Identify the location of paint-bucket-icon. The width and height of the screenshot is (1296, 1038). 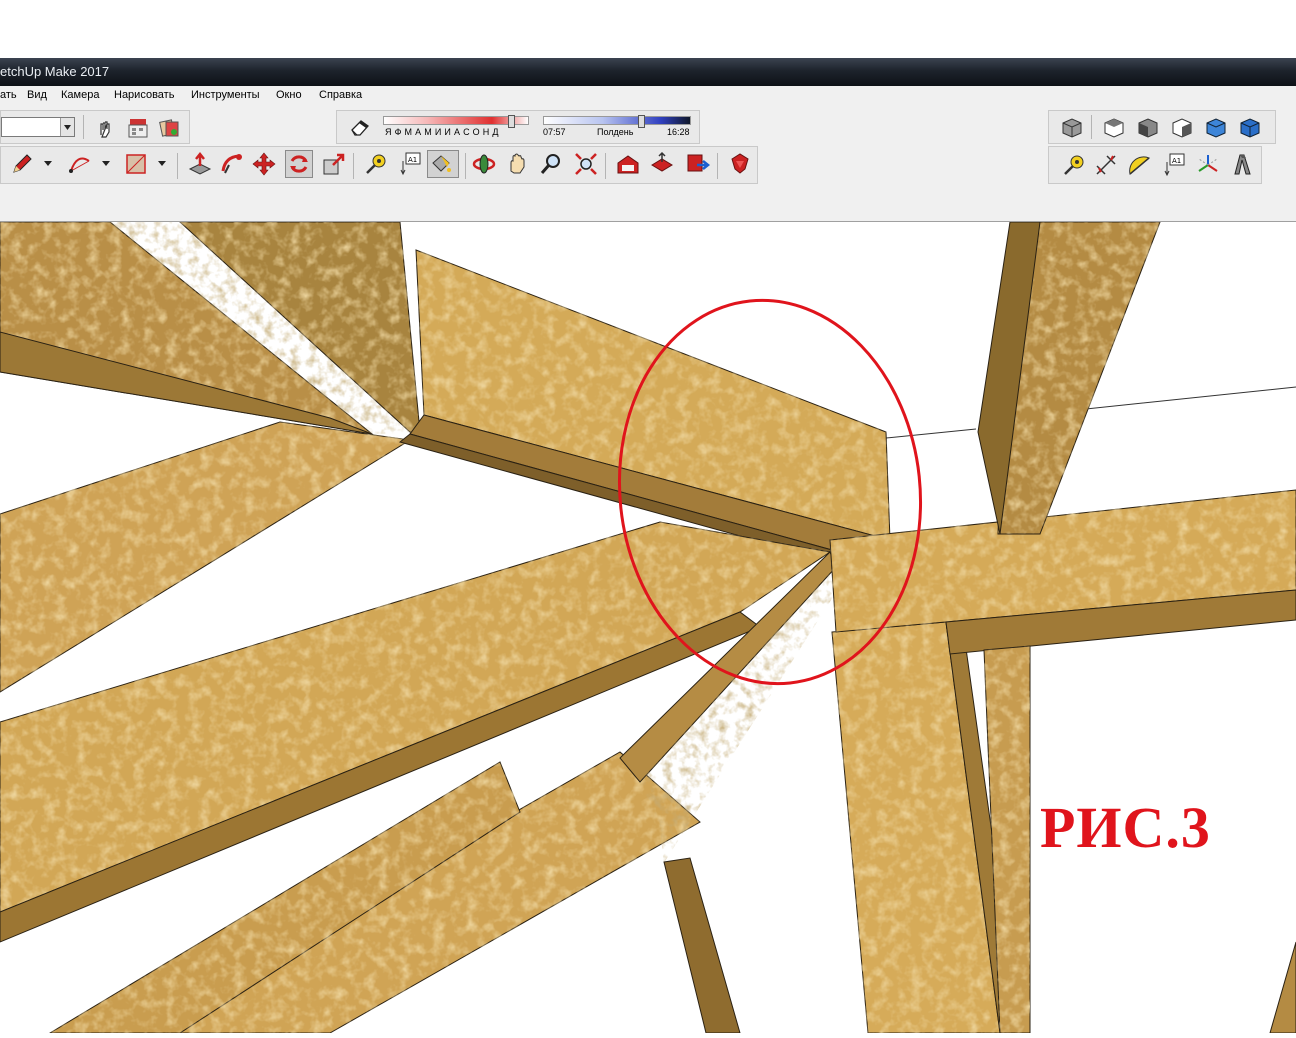
(443, 164).